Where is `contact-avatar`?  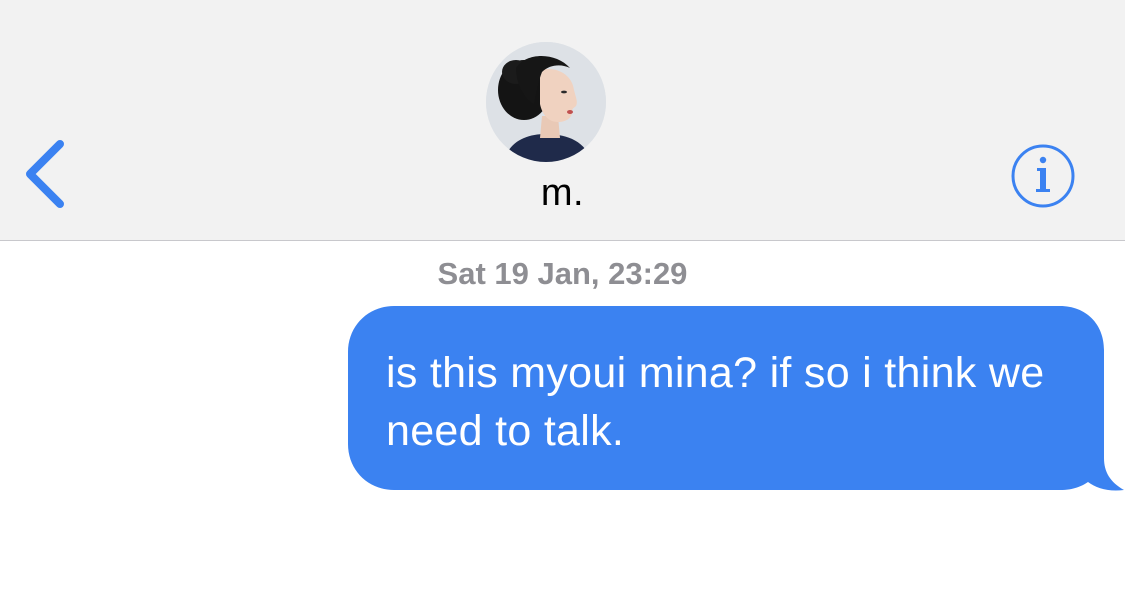 contact-avatar is located at coordinates (546, 102).